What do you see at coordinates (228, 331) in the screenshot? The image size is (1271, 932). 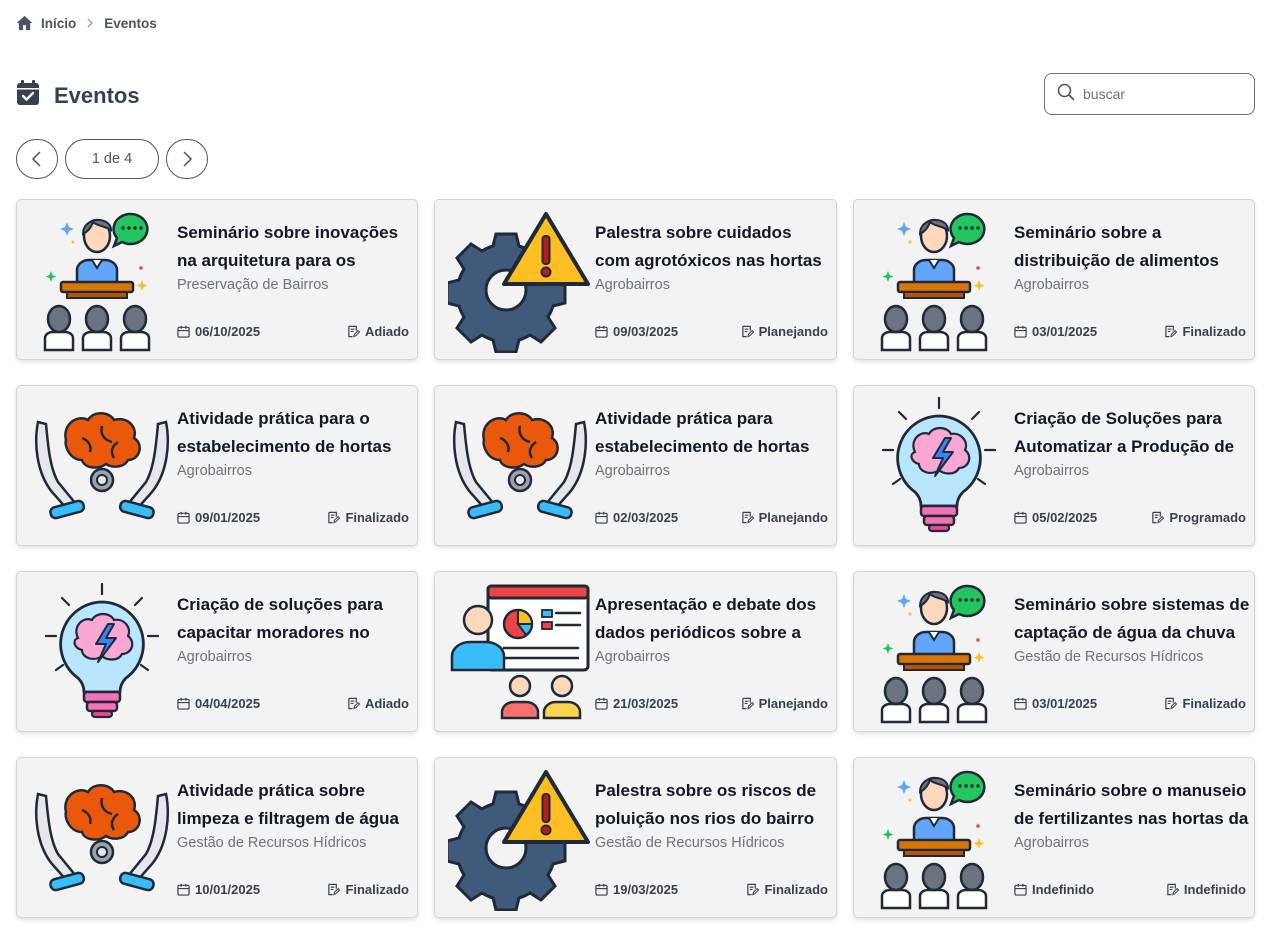 I see `event-date-text: 06/10/2025` at bounding box center [228, 331].